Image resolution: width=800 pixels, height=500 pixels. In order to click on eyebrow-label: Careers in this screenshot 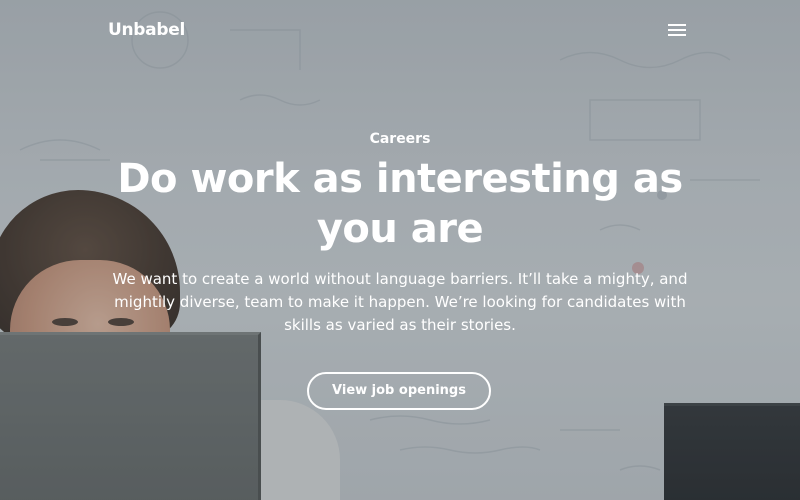, I will do `click(400, 139)`.